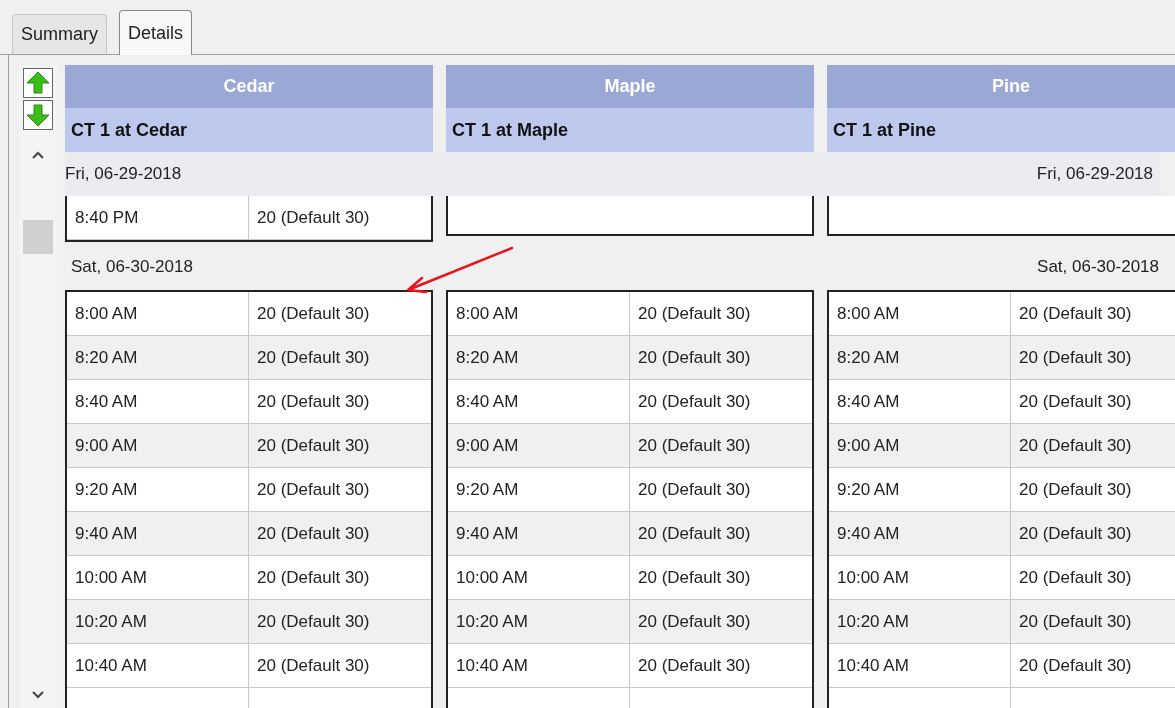 Image resolution: width=1175 pixels, height=708 pixels. I want to click on column-title: Pine, so click(1001, 86).